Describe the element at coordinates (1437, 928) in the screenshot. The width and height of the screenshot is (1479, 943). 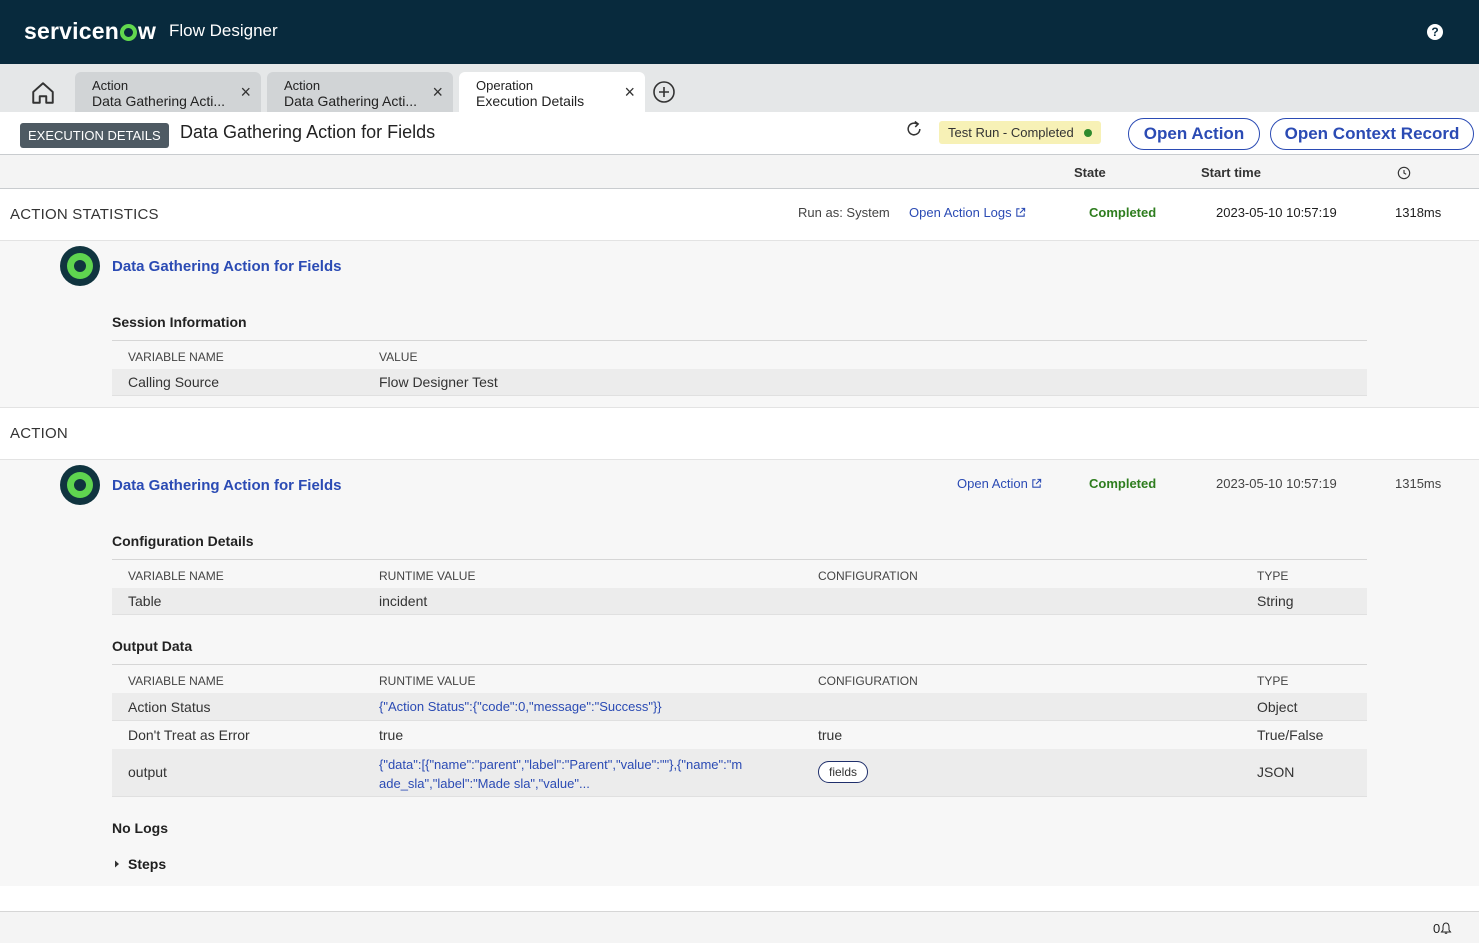
I see `notification-count: 0` at that location.